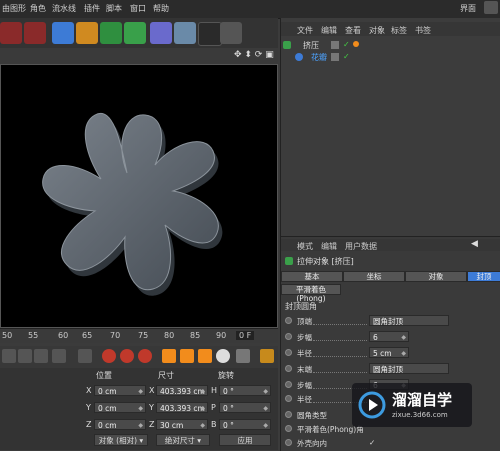 This screenshot has height=451, width=500. I want to click on keyframe-icon, so click(145, 356).